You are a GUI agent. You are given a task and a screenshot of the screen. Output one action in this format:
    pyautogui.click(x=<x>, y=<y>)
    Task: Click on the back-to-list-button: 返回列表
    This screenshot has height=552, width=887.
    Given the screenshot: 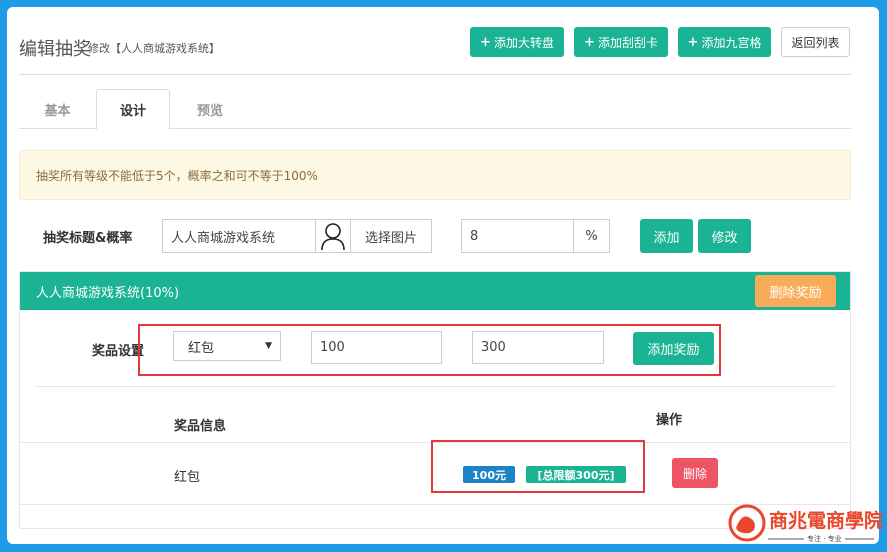 What is the action you would take?
    pyautogui.click(x=815, y=42)
    